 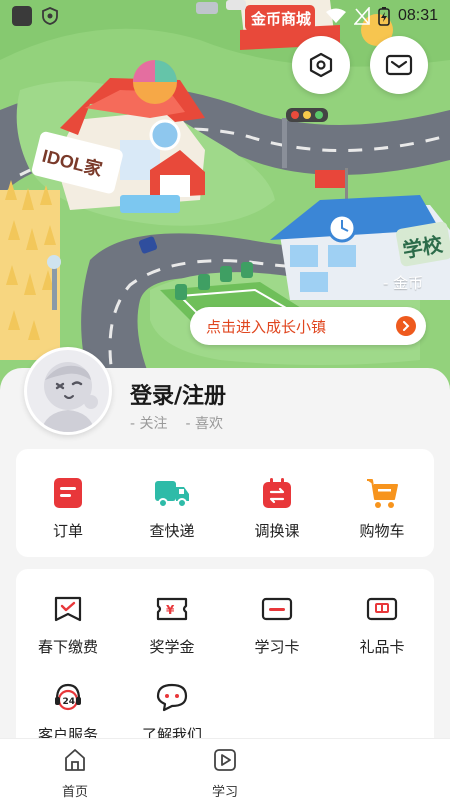 What do you see at coordinates (68, 609) in the screenshot?
I see `payment-check-icon` at bounding box center [68, 609].